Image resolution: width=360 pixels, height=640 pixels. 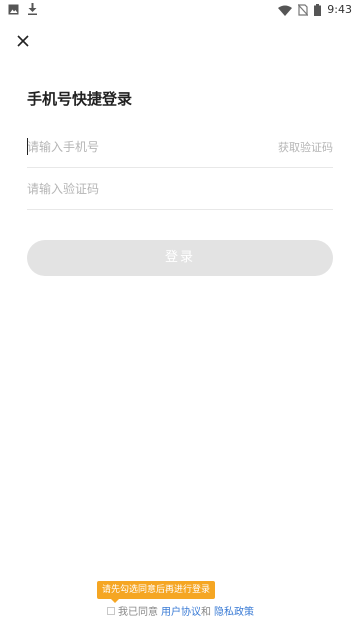 I want to click on code-field, so click(x=180, y=190).